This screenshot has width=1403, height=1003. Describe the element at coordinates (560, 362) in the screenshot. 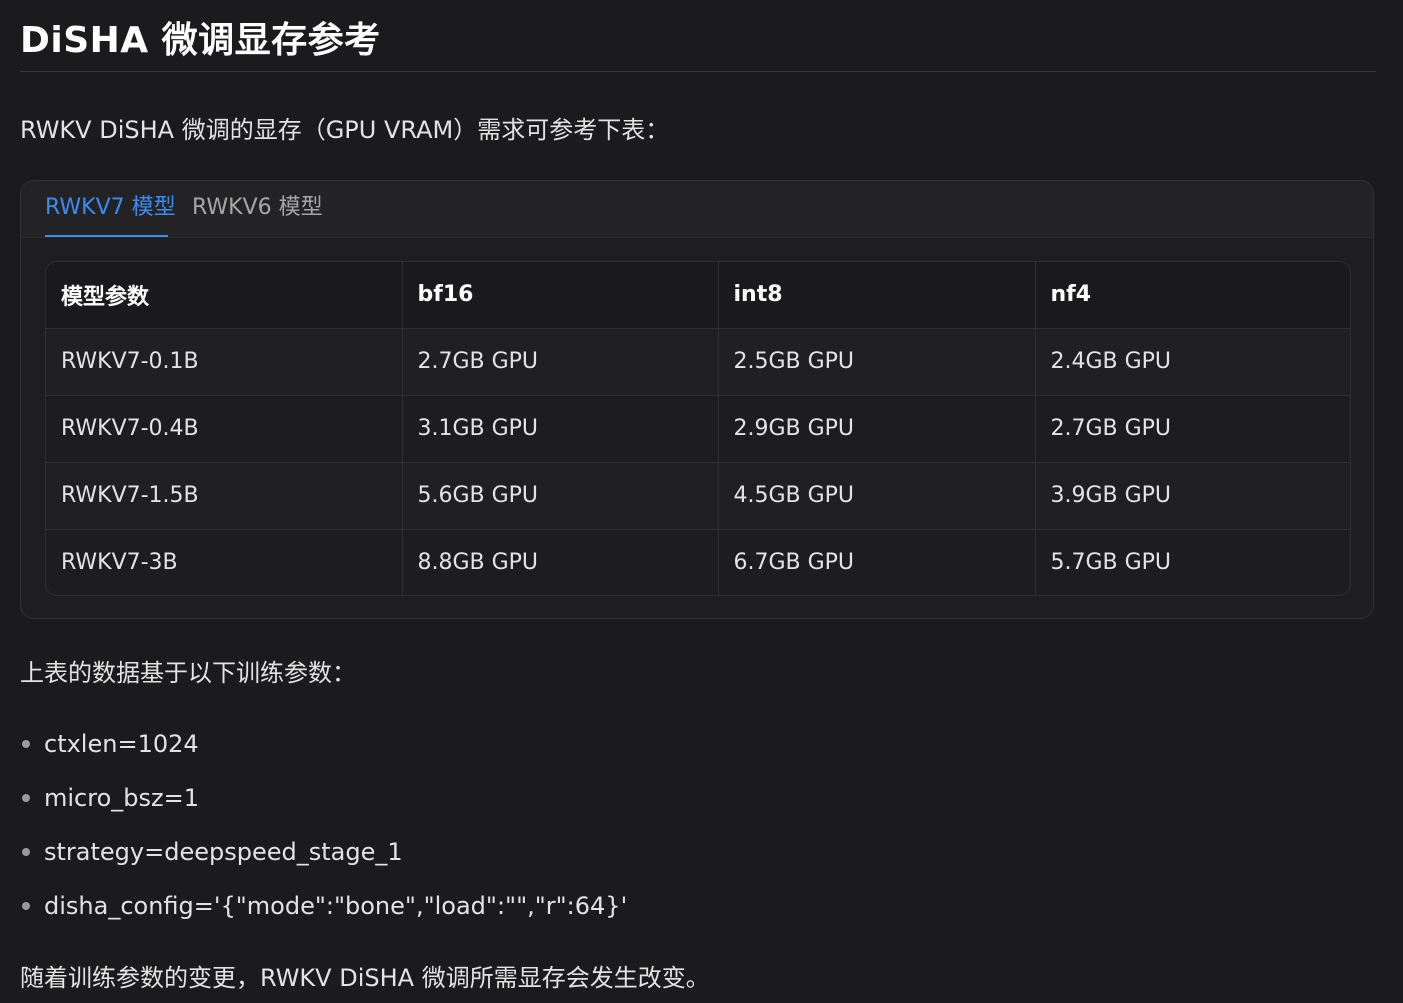

I see `cell-bf16: 2.7GB GPU` at that location.